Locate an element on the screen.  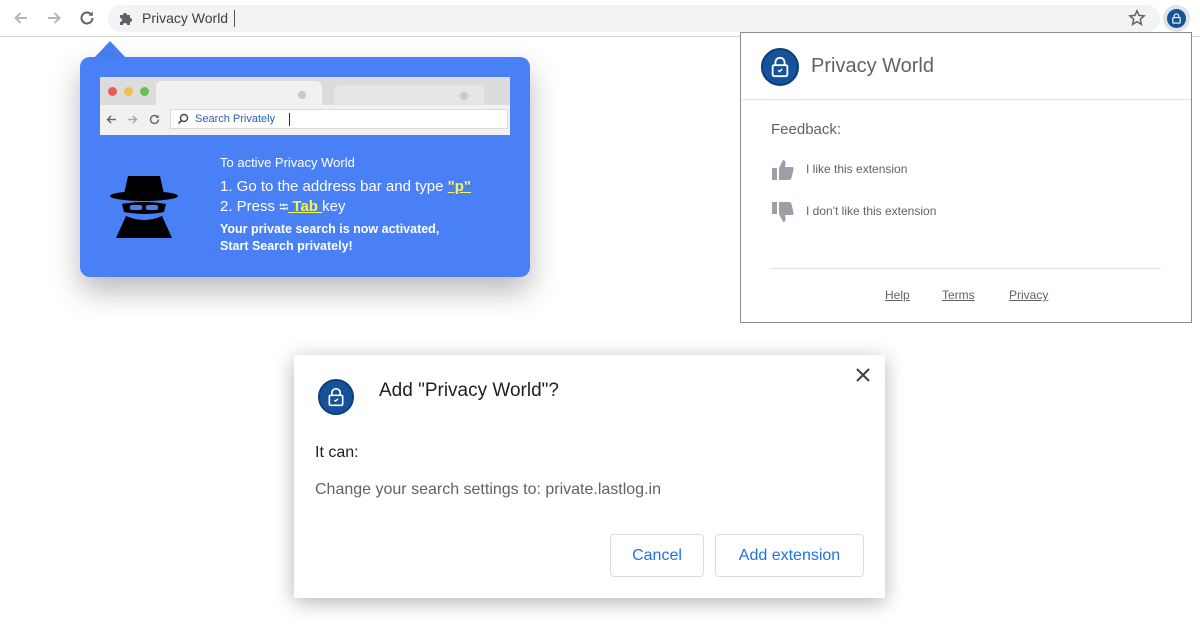
close-icon is located at coordinates (863, 375).